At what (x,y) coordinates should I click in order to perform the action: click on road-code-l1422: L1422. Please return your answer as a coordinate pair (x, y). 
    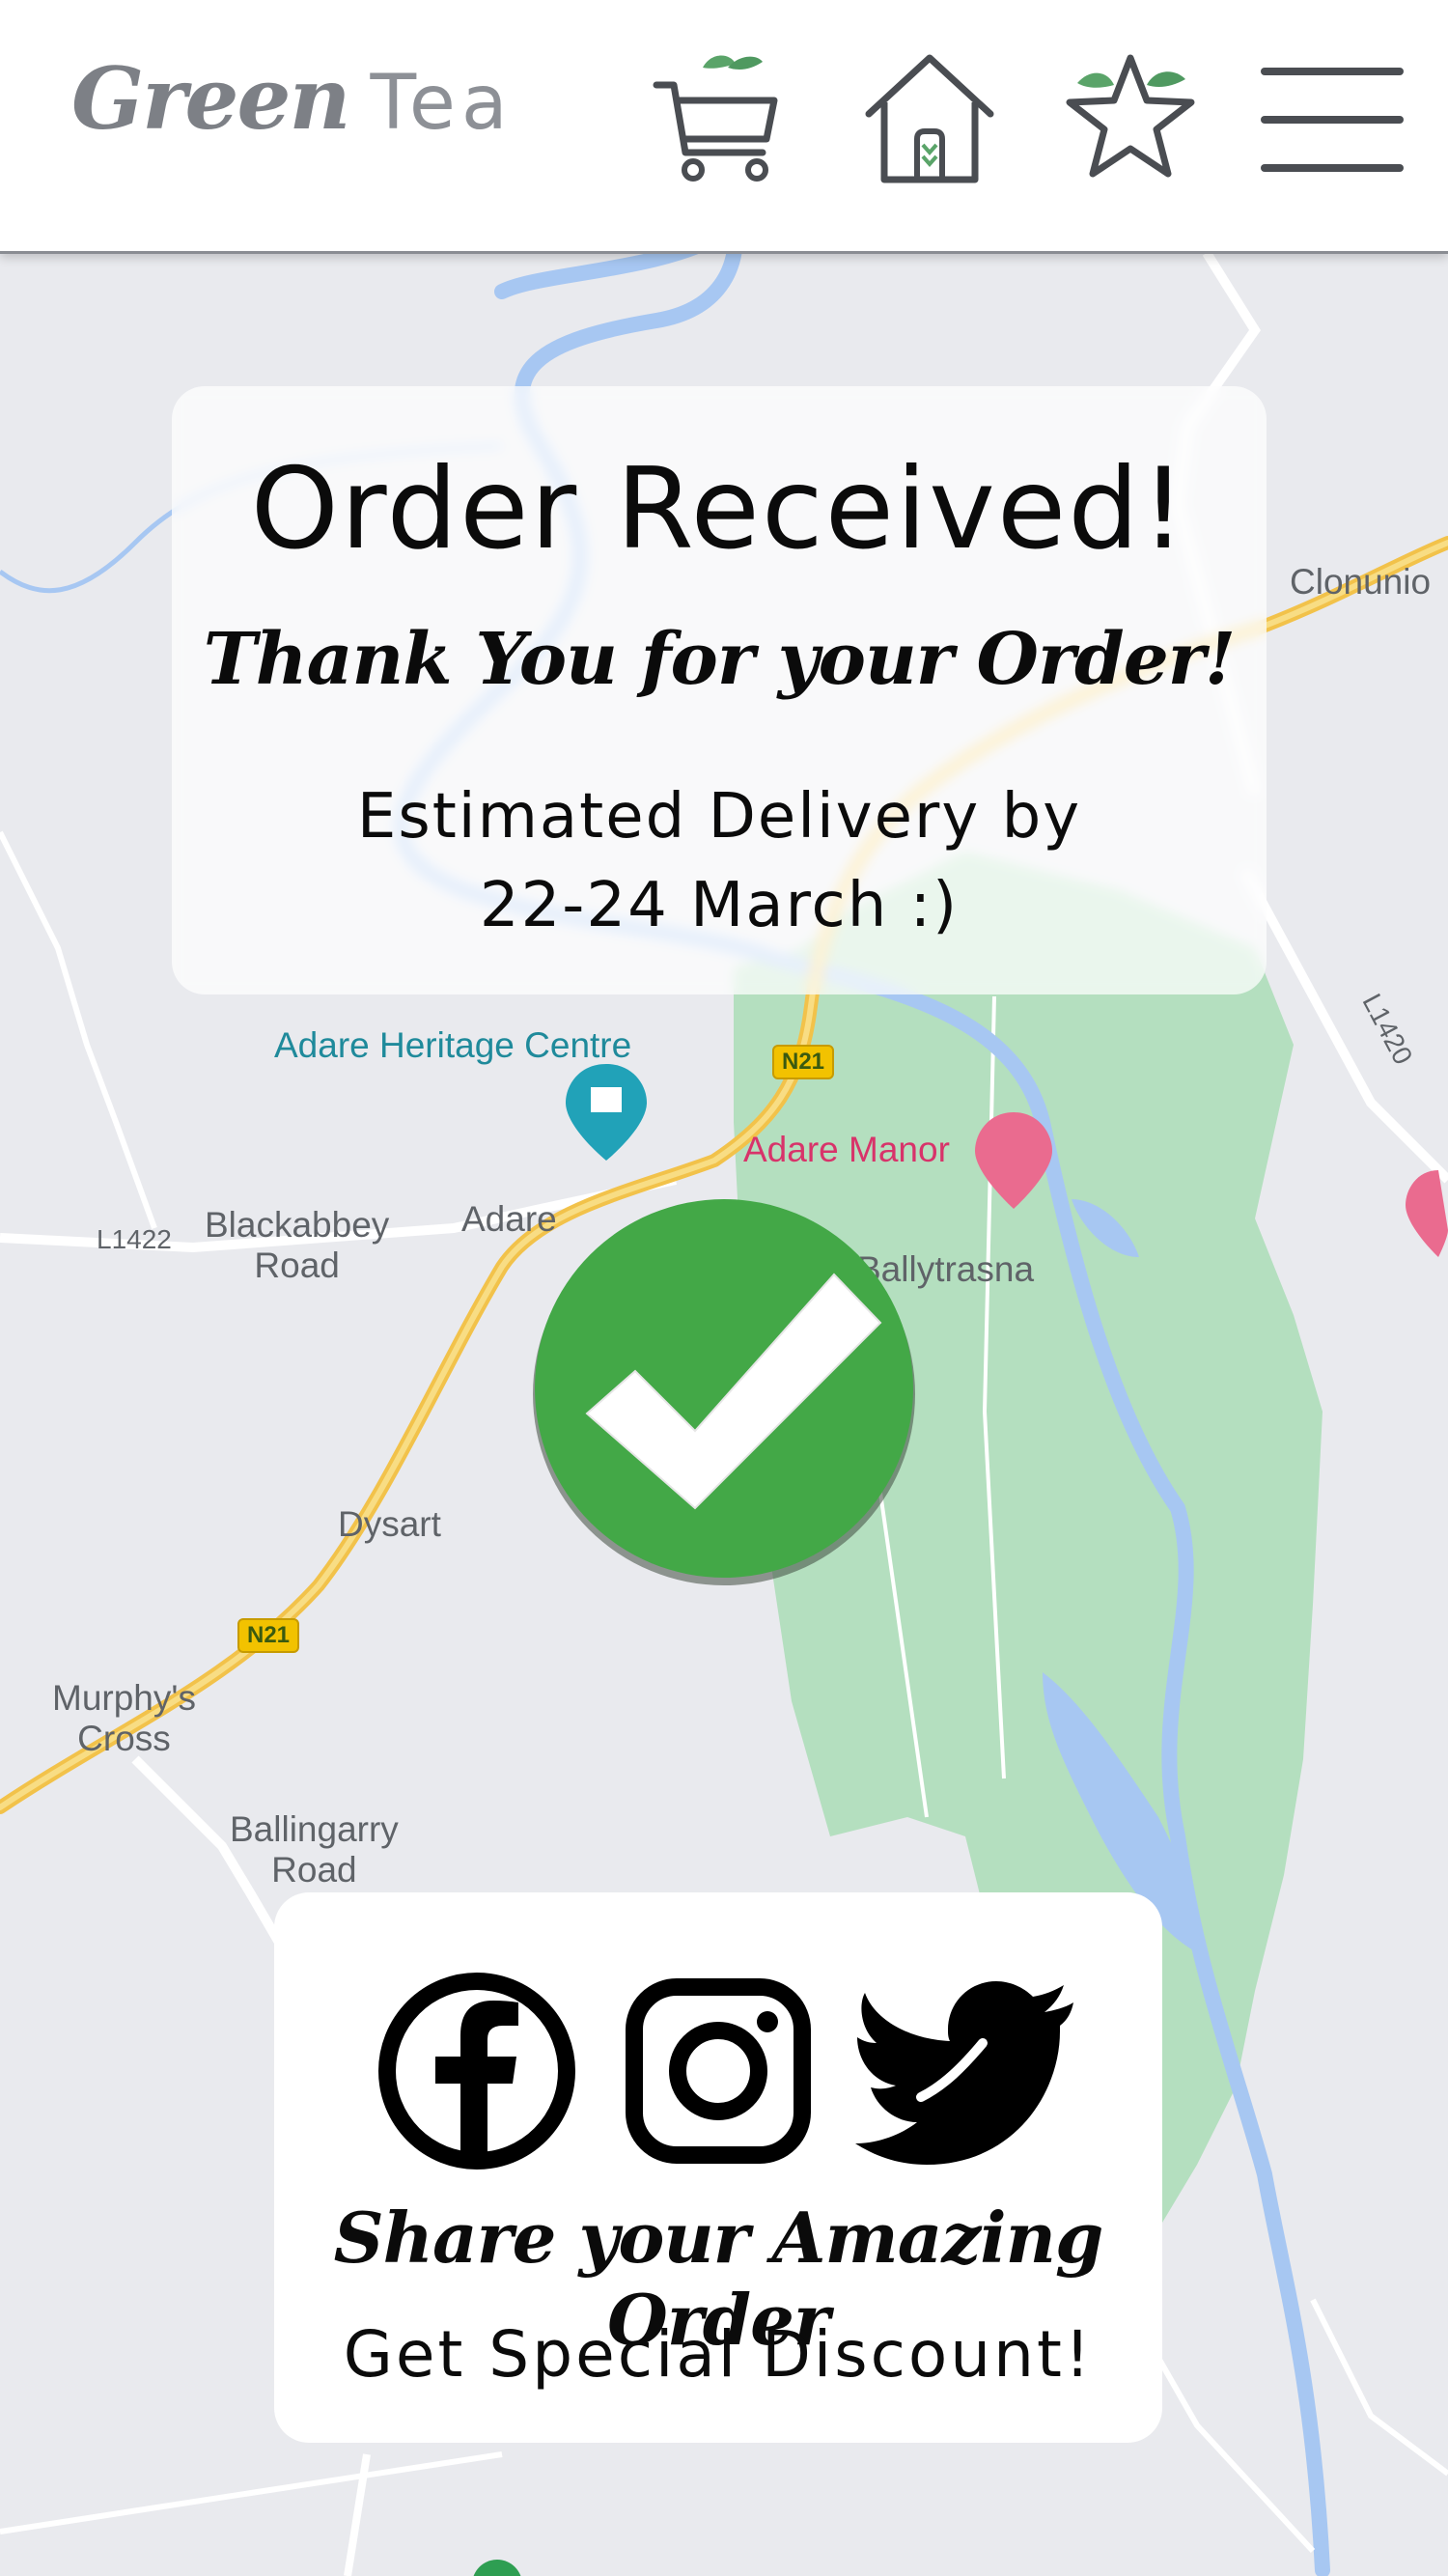
    Looking at the image, I should click on (134, 1239).